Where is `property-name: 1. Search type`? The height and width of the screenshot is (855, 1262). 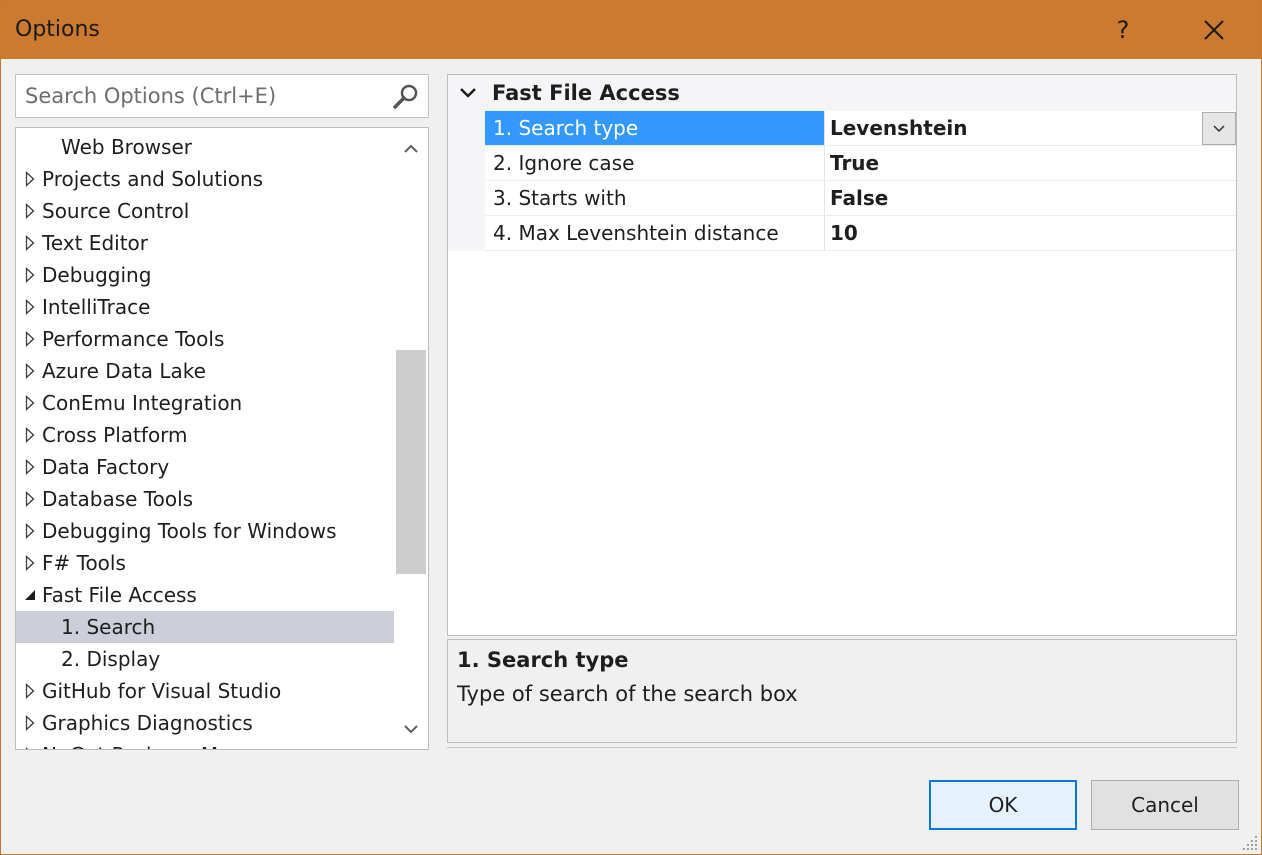 property-name: 1. Search type is located at coordinates (655, 128).